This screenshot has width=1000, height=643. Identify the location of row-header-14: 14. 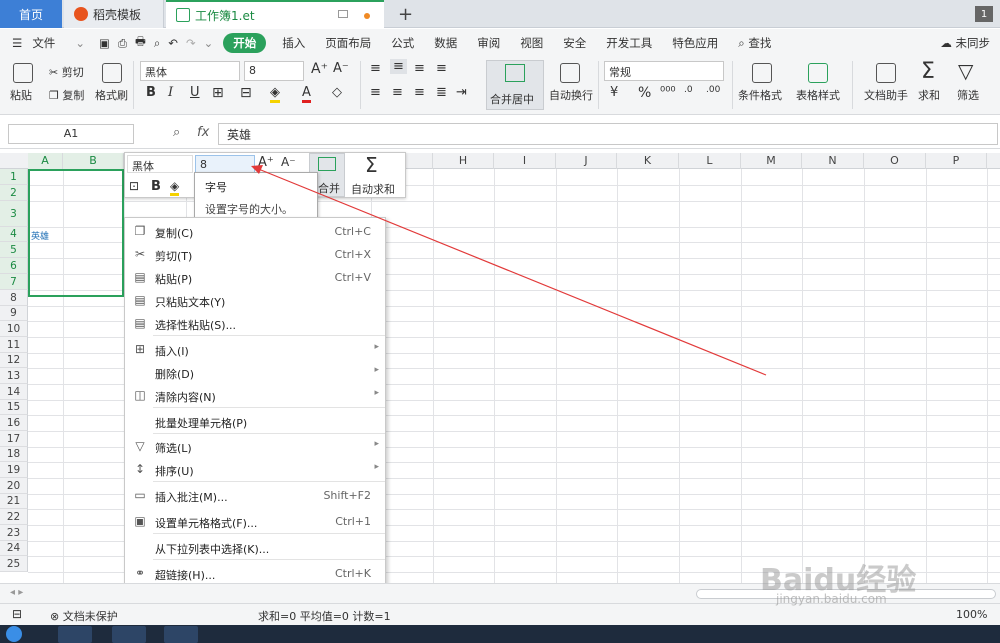
(14, 392).